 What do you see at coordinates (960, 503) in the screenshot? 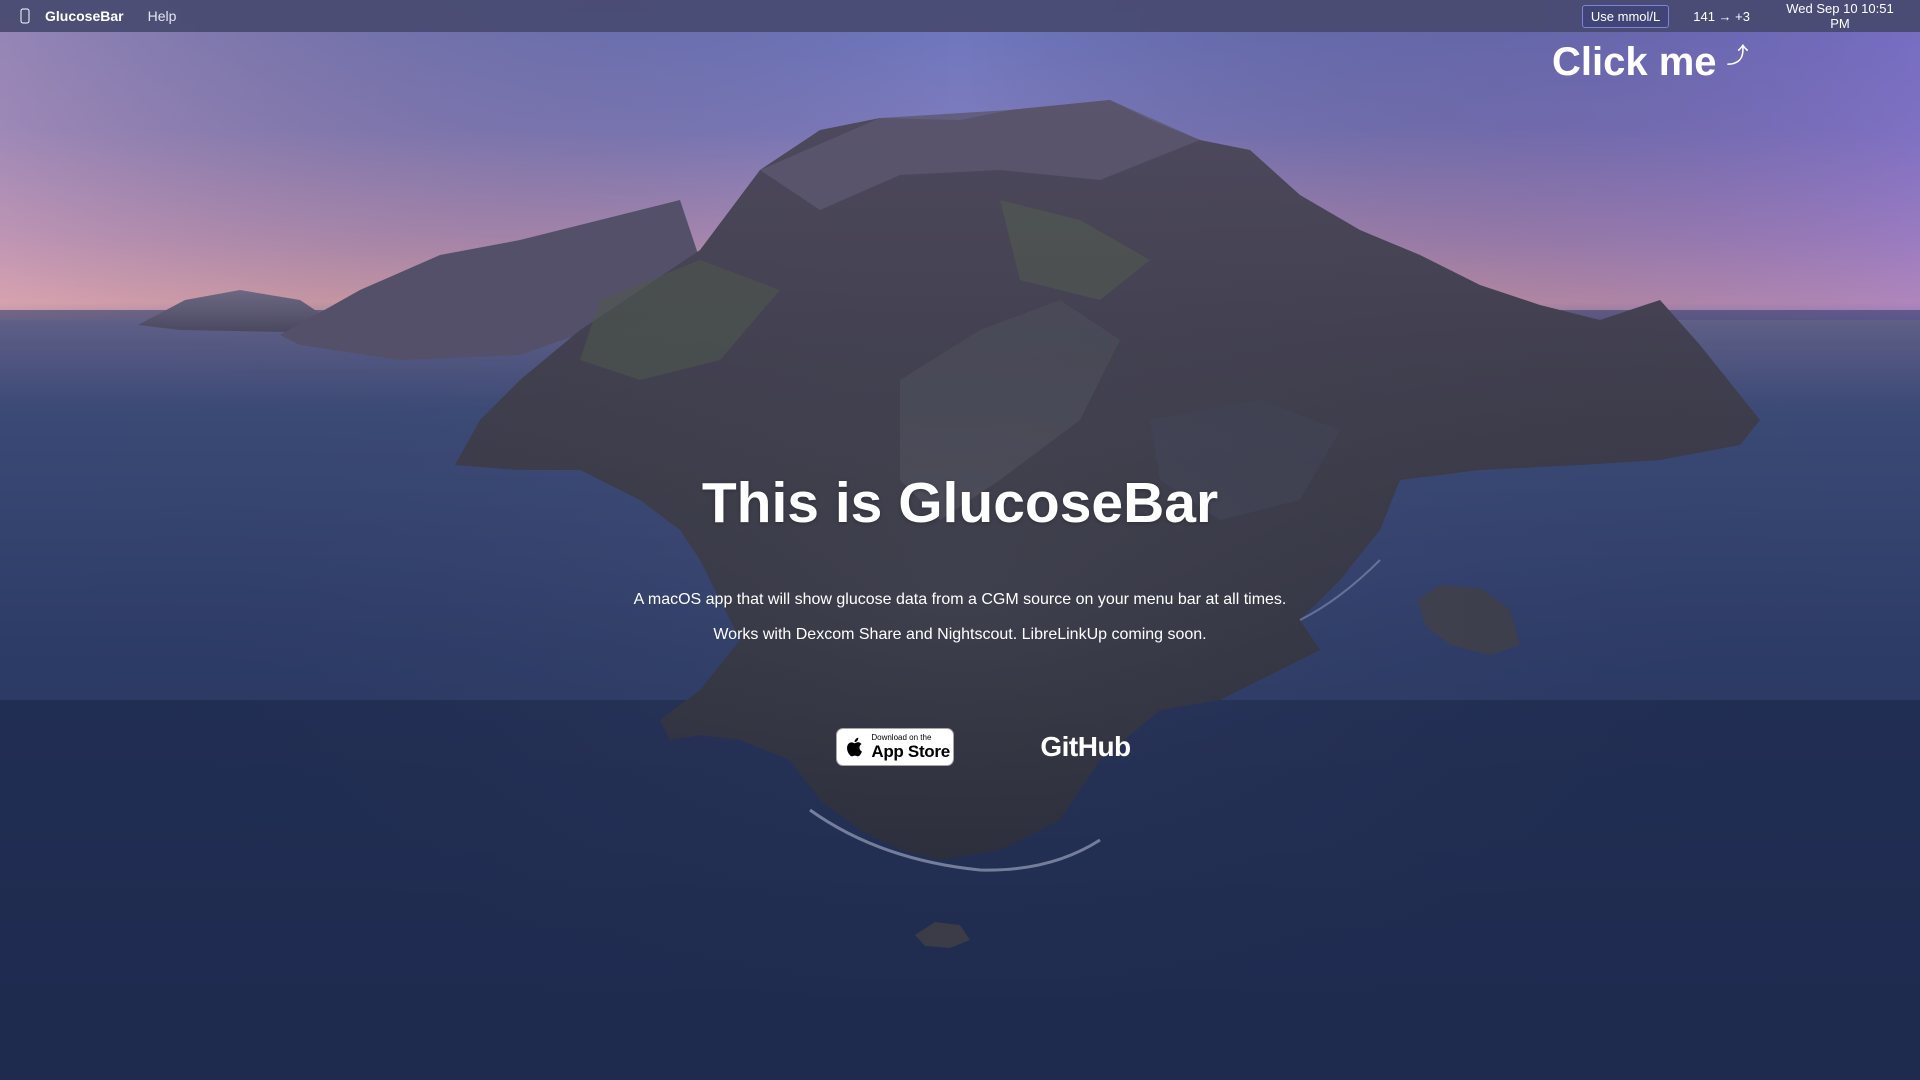
I see `hero-title: This is GlucoseBar` at bounding box center [960, 503].